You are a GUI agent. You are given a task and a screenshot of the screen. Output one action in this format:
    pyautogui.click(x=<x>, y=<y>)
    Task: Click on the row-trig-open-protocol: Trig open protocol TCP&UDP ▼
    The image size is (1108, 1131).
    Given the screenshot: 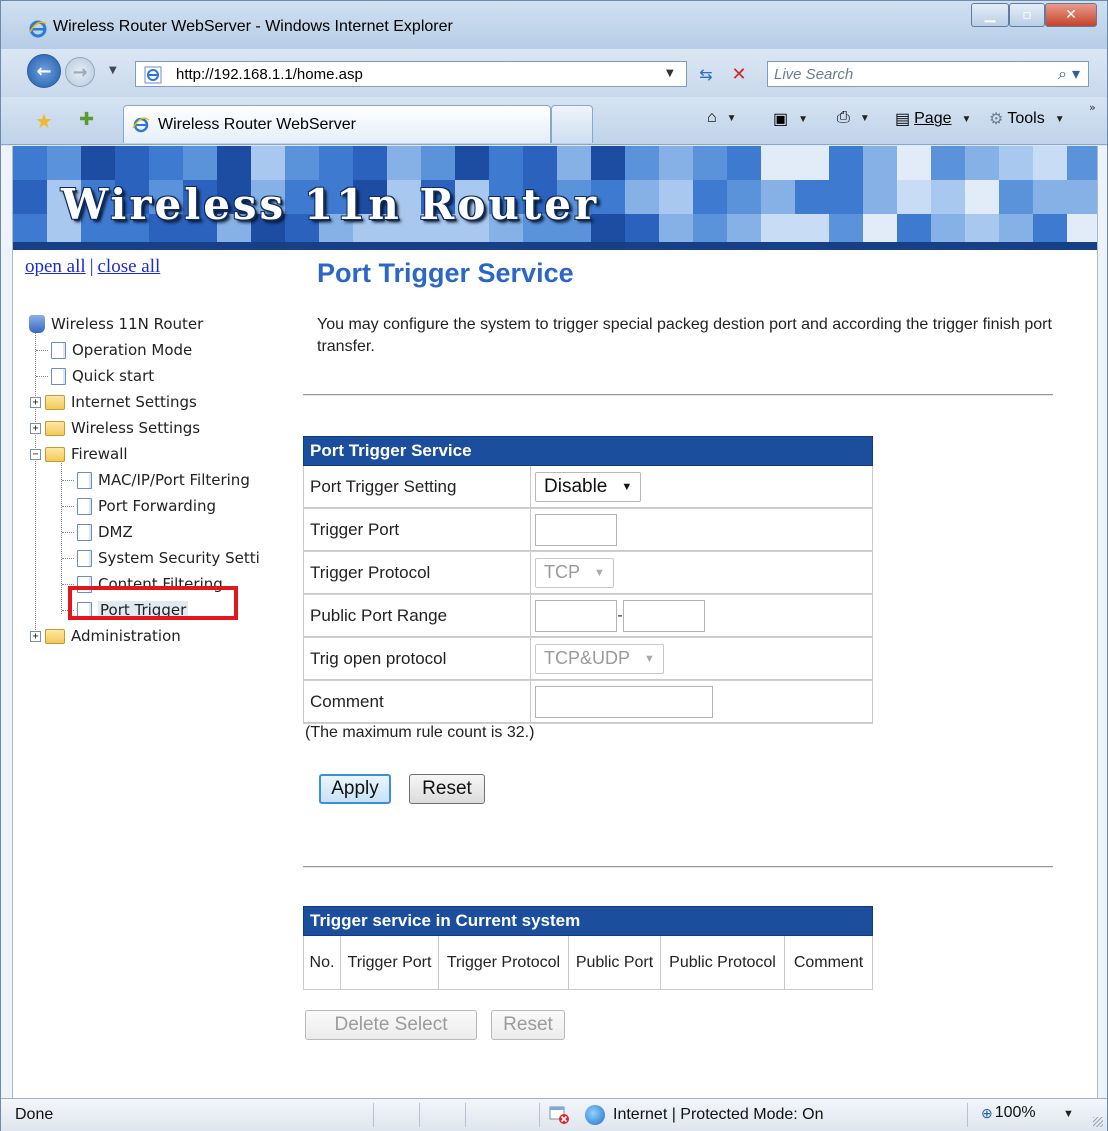 What is the action you would take?
    pyautogui.click(x=588, y=659)
    